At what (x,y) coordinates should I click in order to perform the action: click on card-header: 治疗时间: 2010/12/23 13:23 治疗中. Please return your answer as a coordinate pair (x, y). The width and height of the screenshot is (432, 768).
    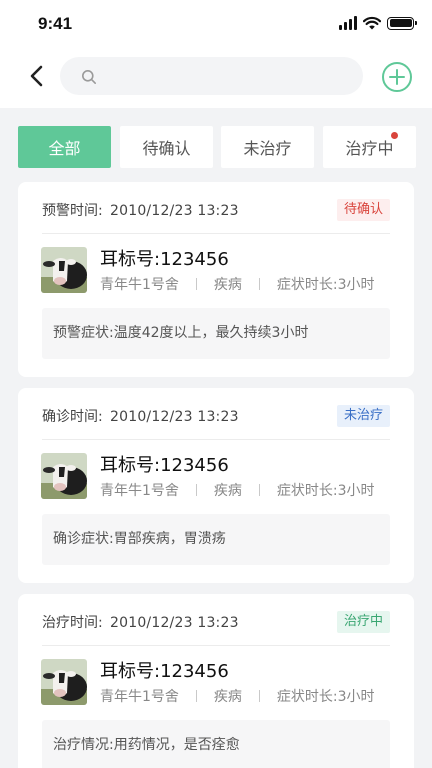
    Looking at the image, I should click on (216, 623).